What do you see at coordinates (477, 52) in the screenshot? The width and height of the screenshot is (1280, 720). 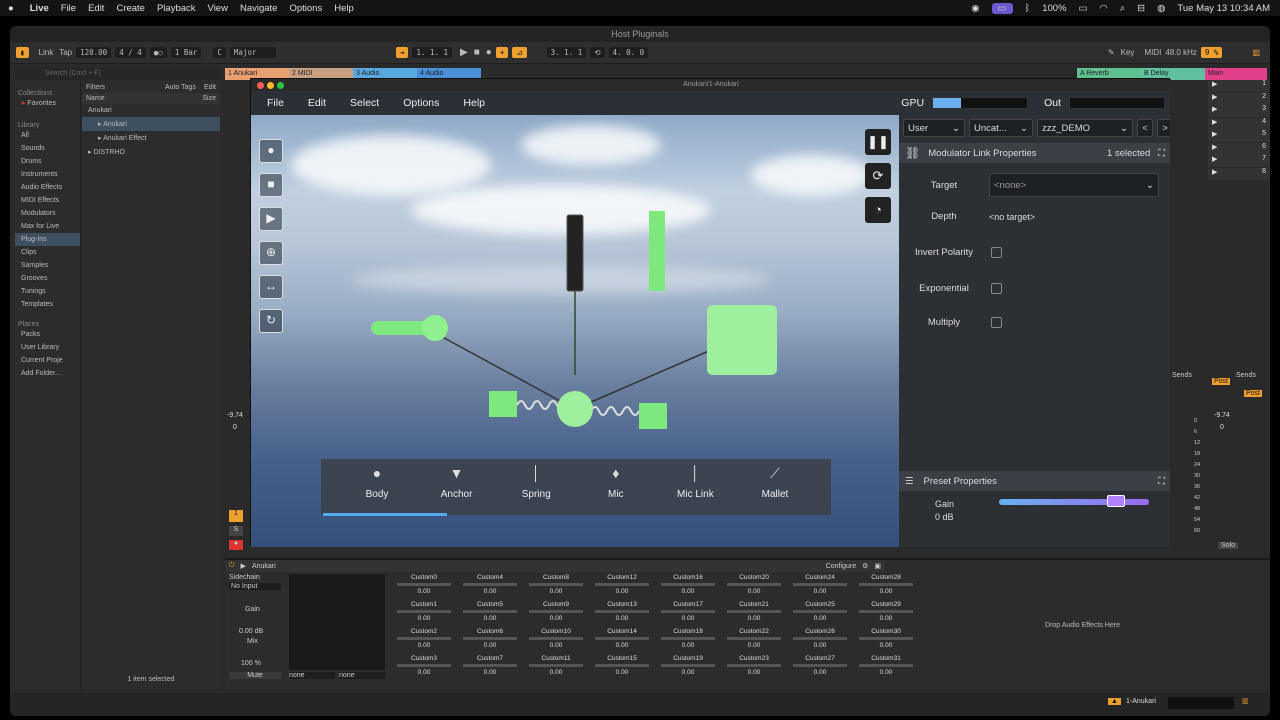 I see `stop-button: ■` at bounding box center [477, 52].